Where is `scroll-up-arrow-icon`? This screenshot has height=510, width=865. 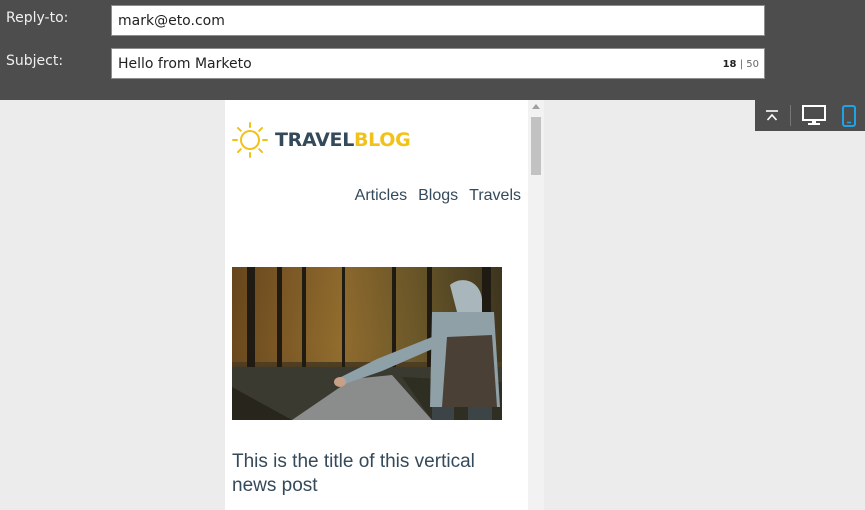 scroll-up-arrow-icon is located at coordinates (536, 106).